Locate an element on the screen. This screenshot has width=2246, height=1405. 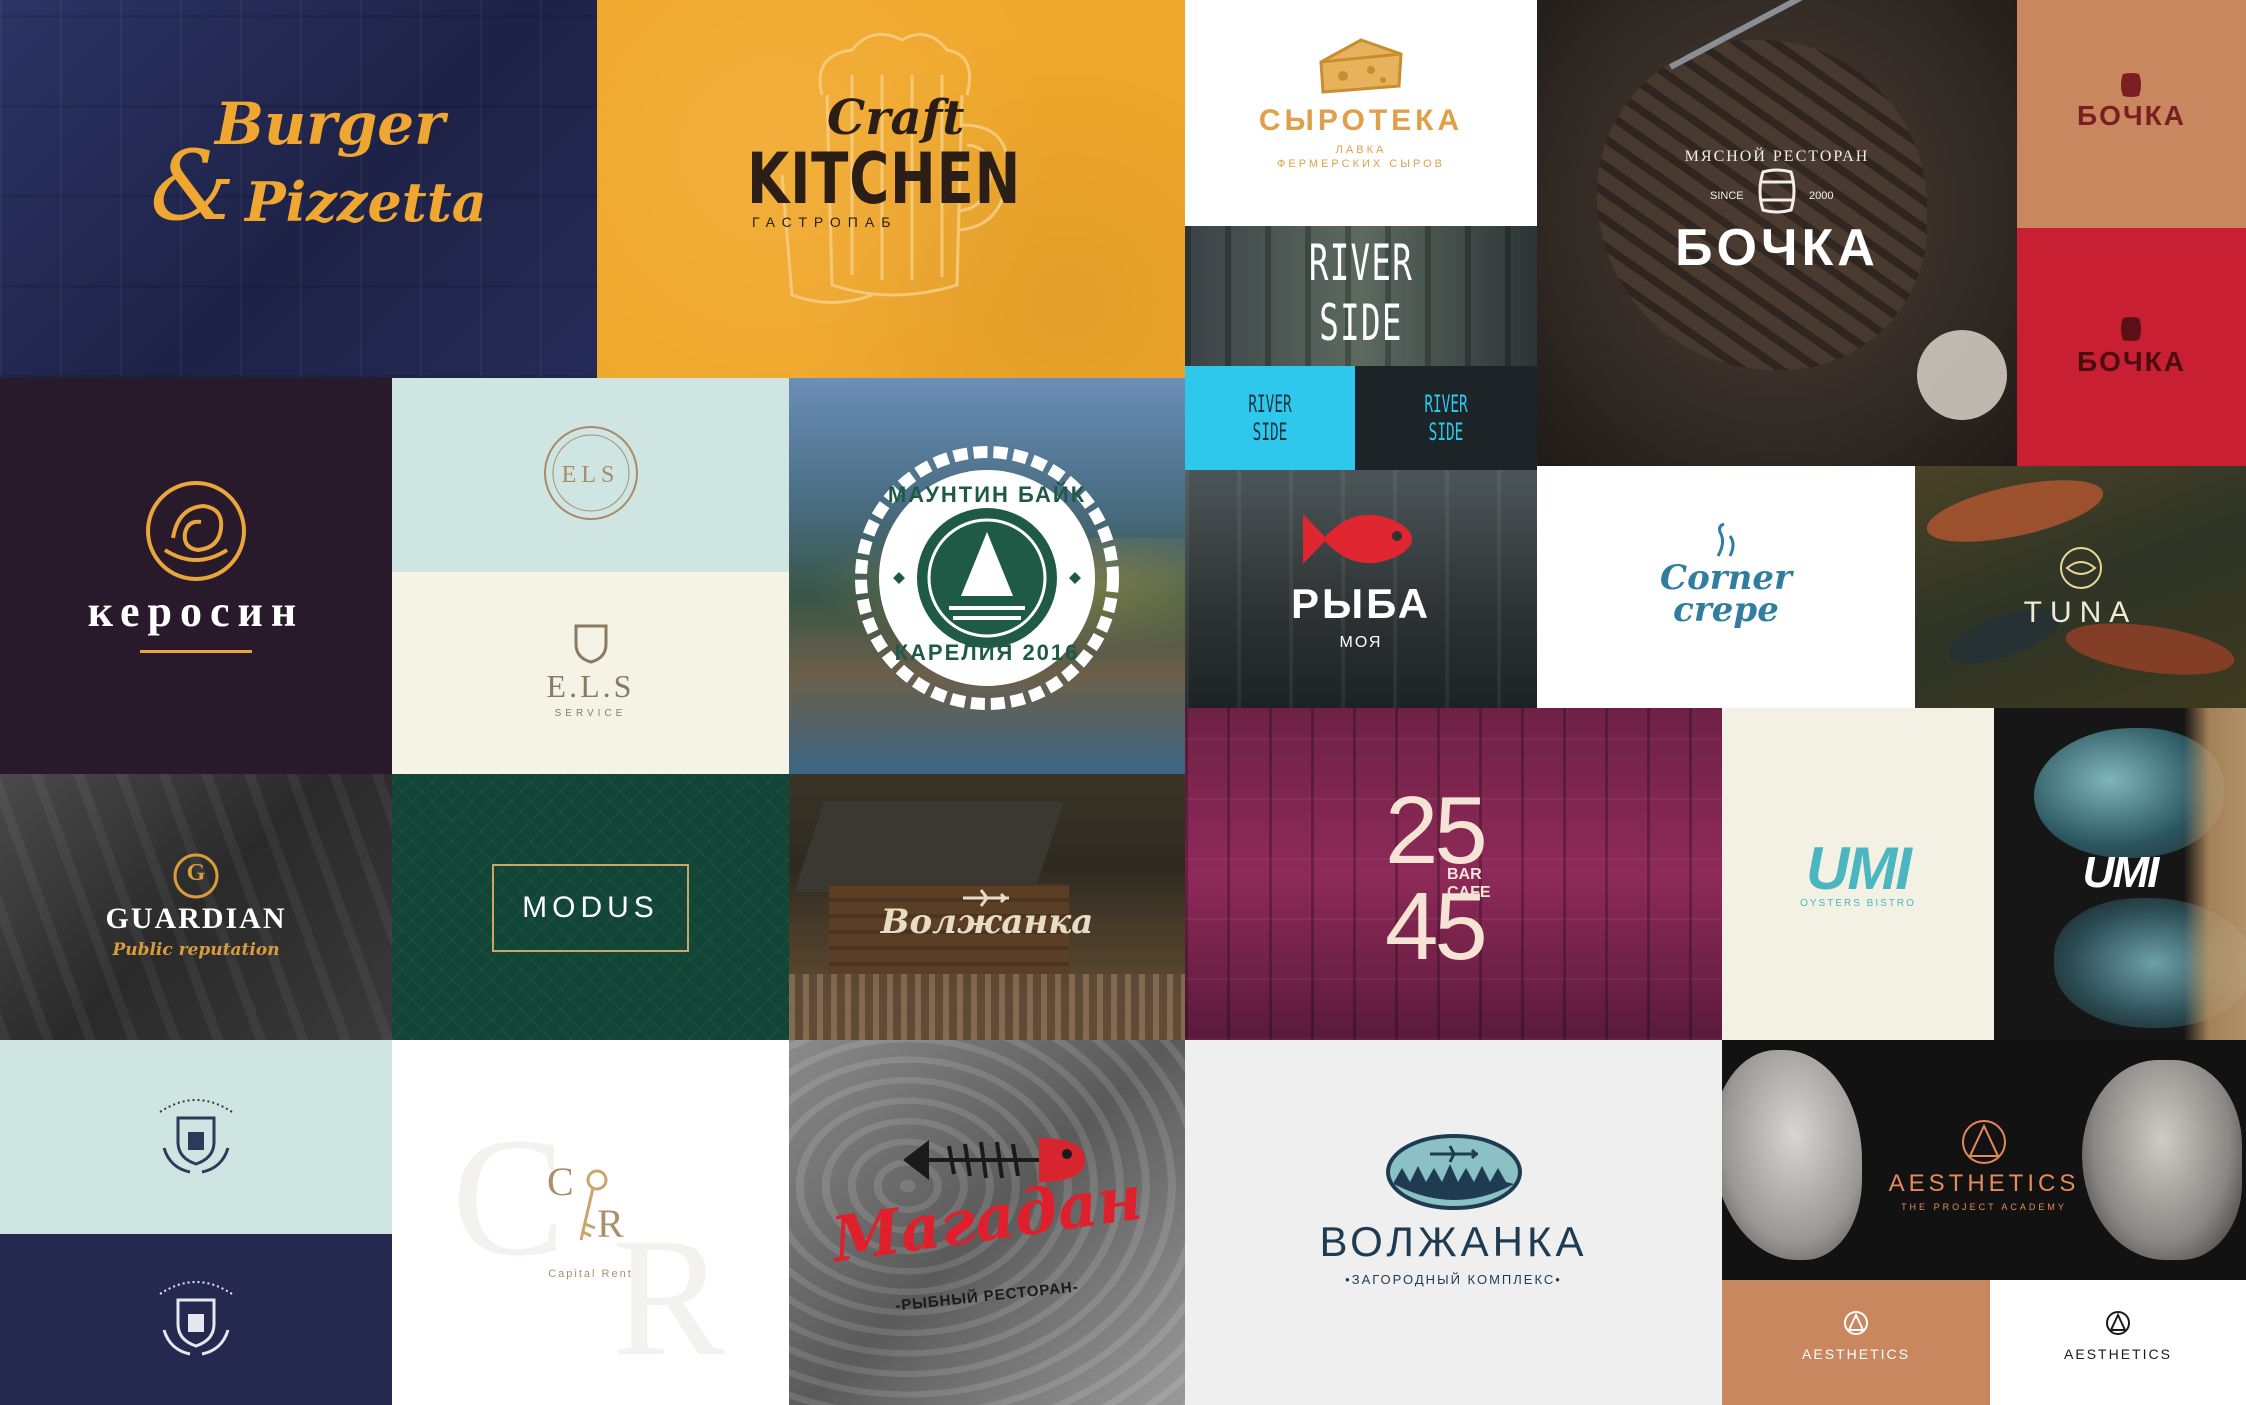
side-label: SIDE is located at coordinates (1361, 323).